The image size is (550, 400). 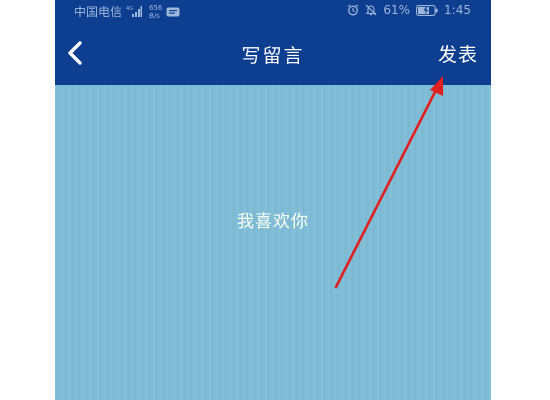 What do you see at coordinates (371, 10) in the screenshot?
I see `mute-bell-icon` at bounding box center [371, 10].